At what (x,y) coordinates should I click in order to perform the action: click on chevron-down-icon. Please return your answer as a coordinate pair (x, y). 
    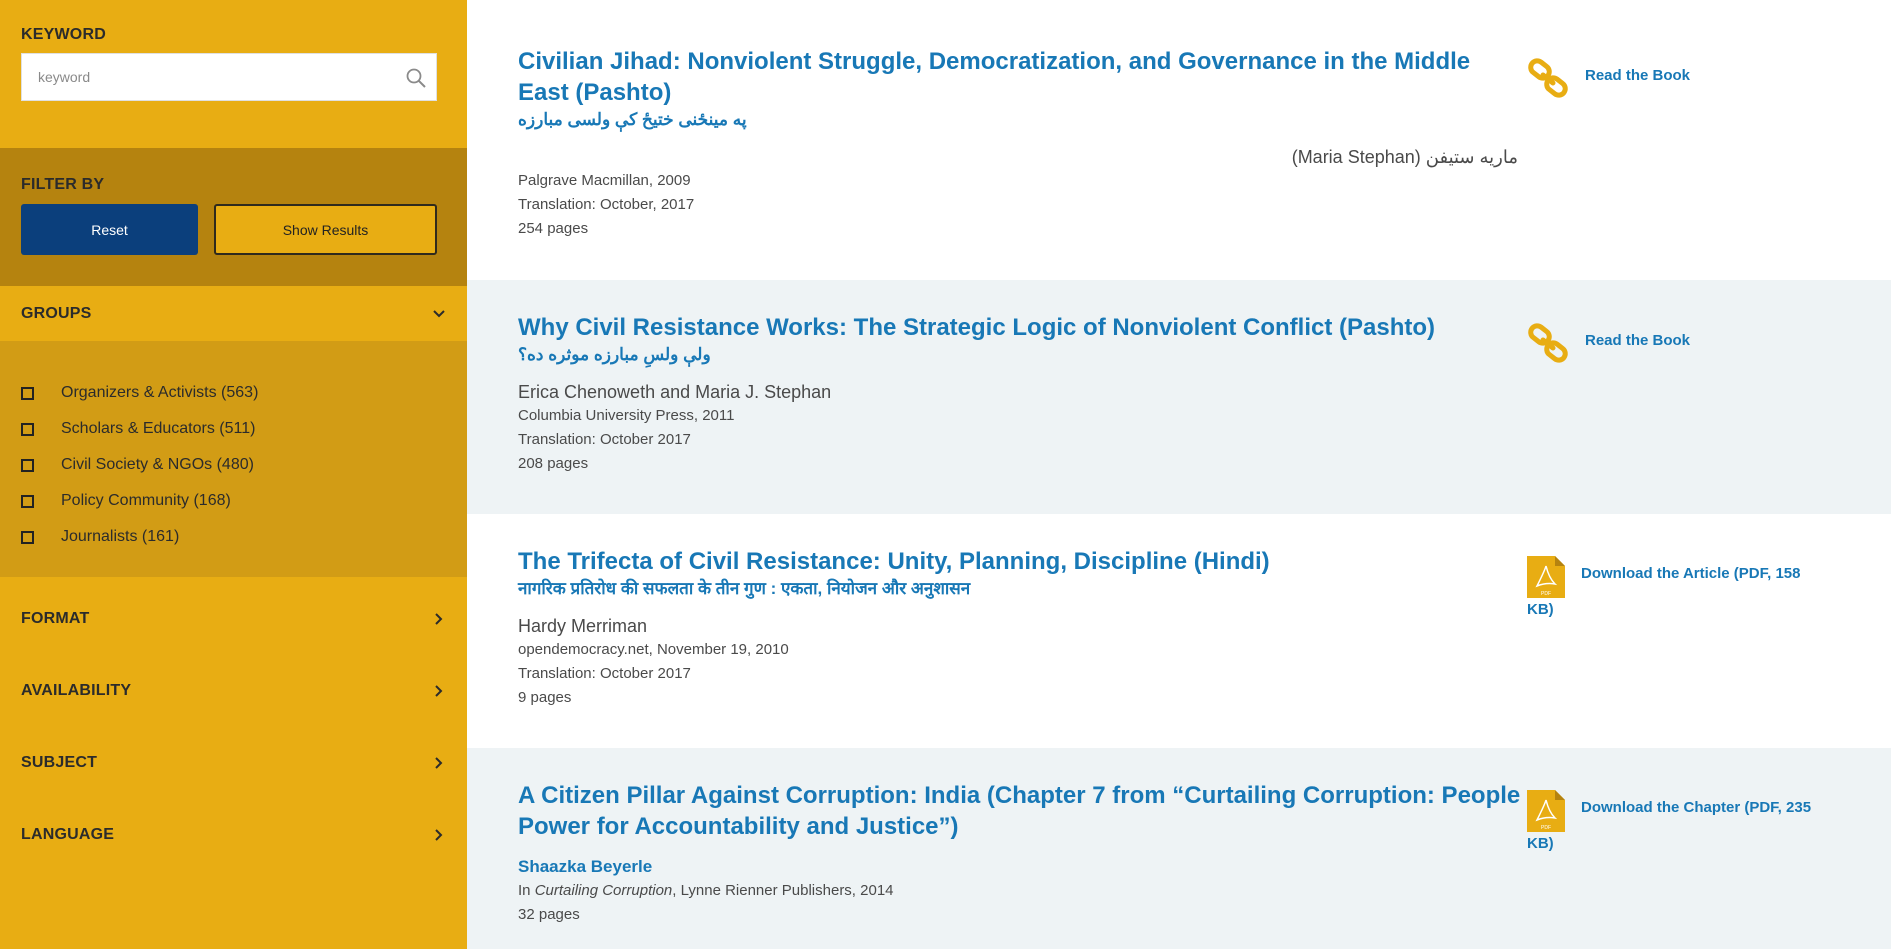
    Looking at the image, I should click on (439, 314).